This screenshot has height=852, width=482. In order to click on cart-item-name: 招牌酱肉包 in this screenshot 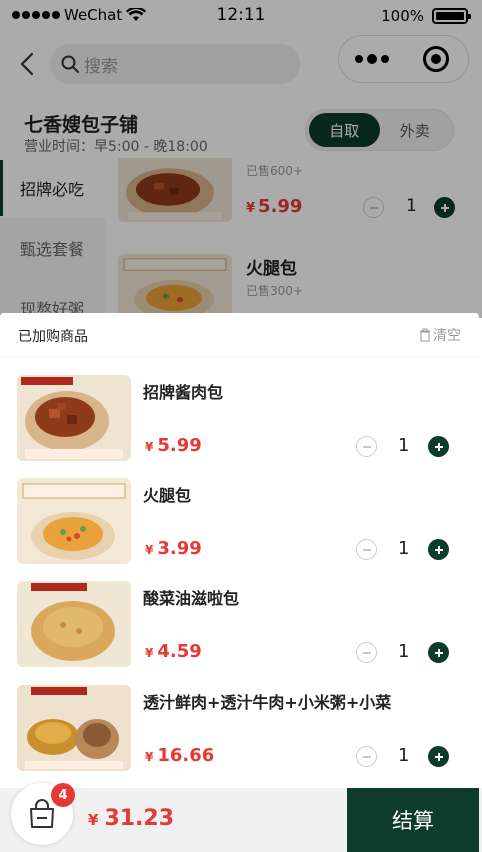, I will do `click(183, 392)`.